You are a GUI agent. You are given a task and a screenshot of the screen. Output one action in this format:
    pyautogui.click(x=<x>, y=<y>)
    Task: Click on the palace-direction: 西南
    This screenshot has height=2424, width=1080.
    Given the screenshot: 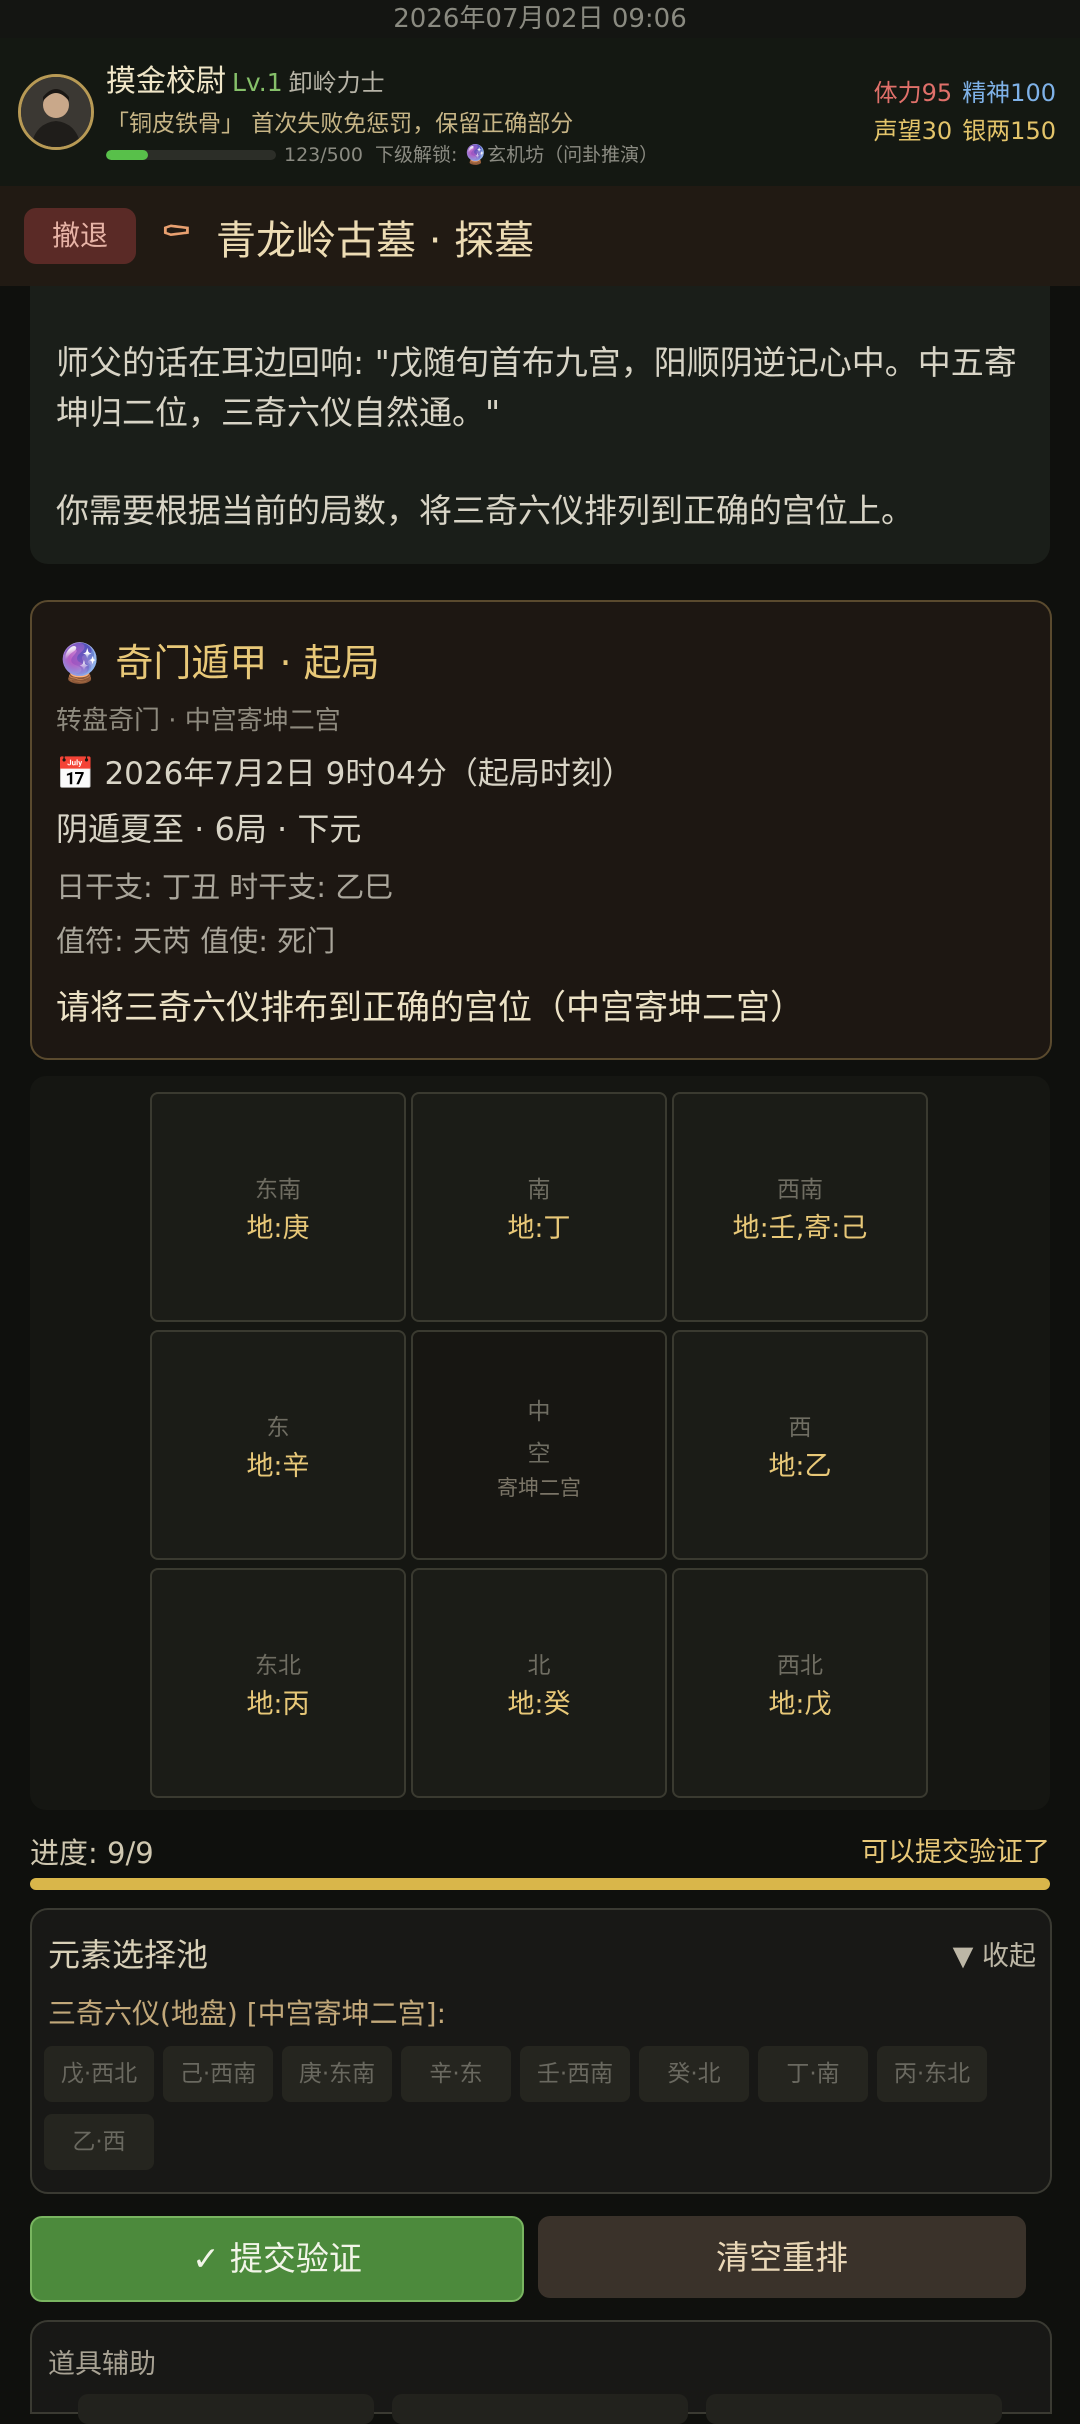 What is the action you would take?
    pyautogui.click(x=800, y=1190)
    